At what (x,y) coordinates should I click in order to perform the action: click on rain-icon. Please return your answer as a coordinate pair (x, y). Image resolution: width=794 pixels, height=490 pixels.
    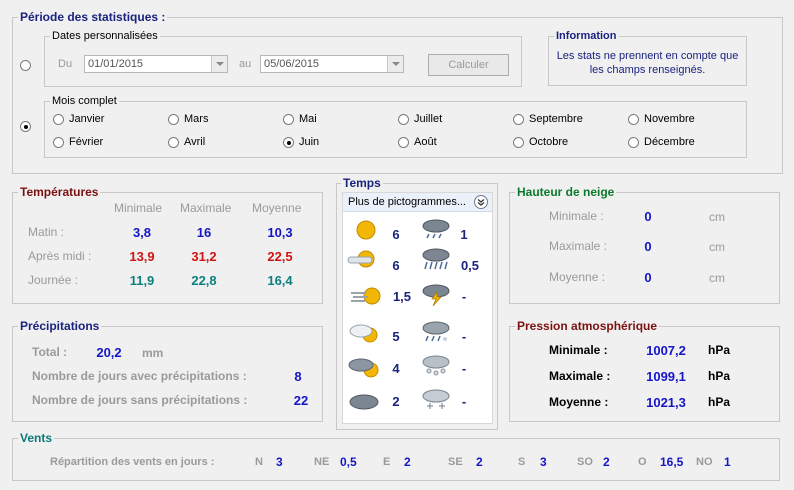
    Looking at the image, I should click on (436, 259).